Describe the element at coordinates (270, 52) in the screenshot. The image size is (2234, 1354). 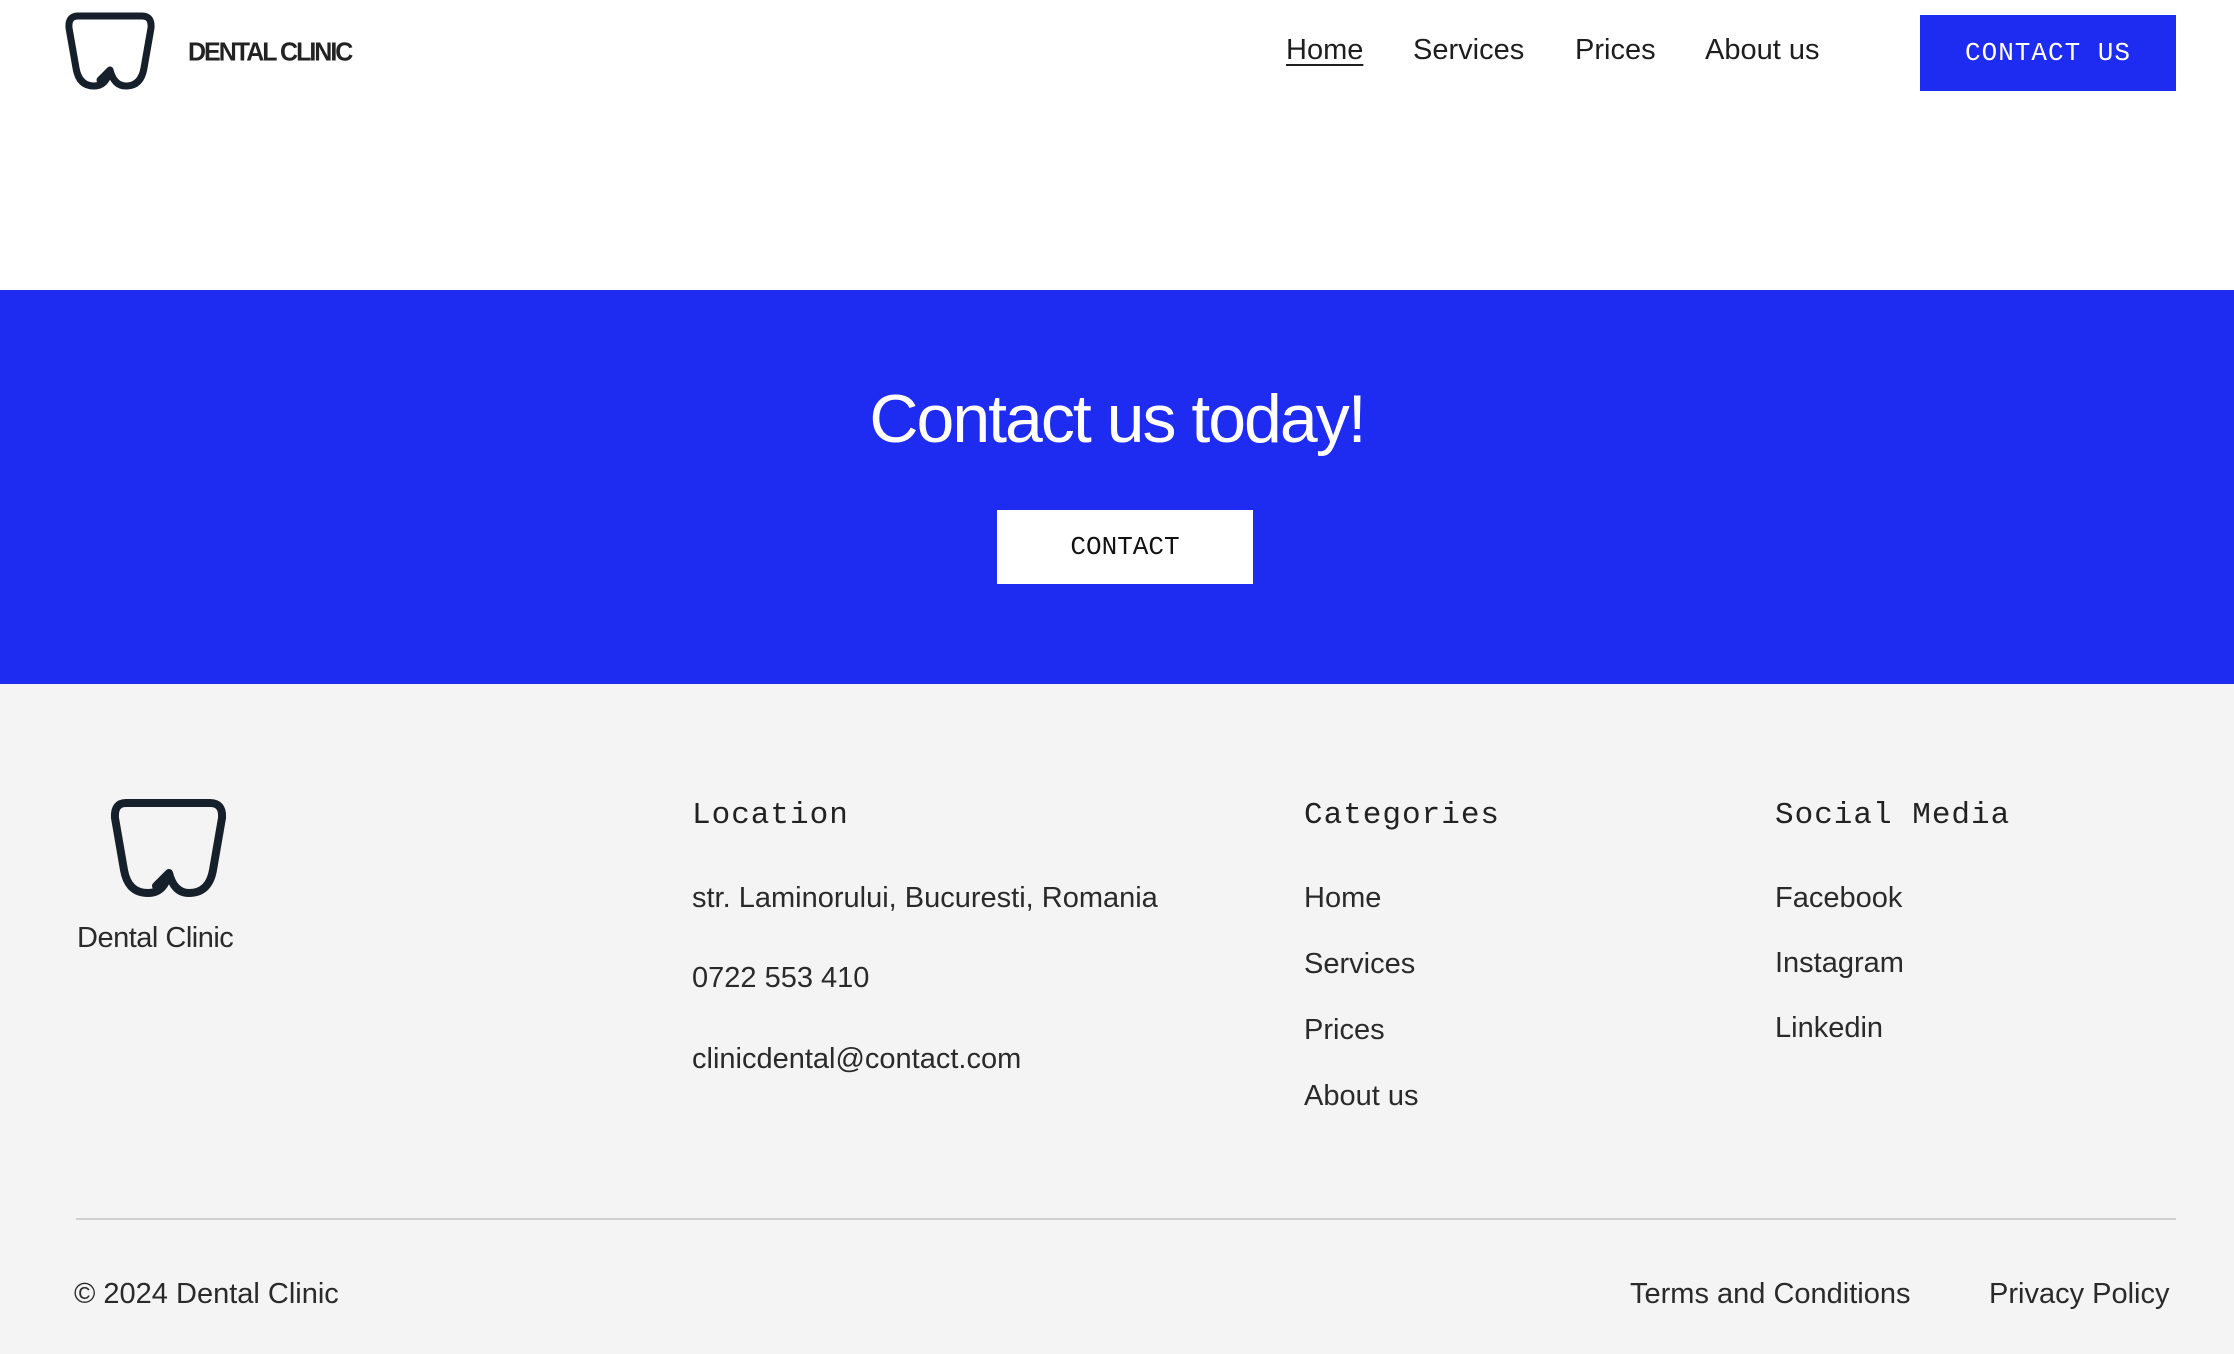
I see `logo-text: DENTAL CLINIC` at that location.